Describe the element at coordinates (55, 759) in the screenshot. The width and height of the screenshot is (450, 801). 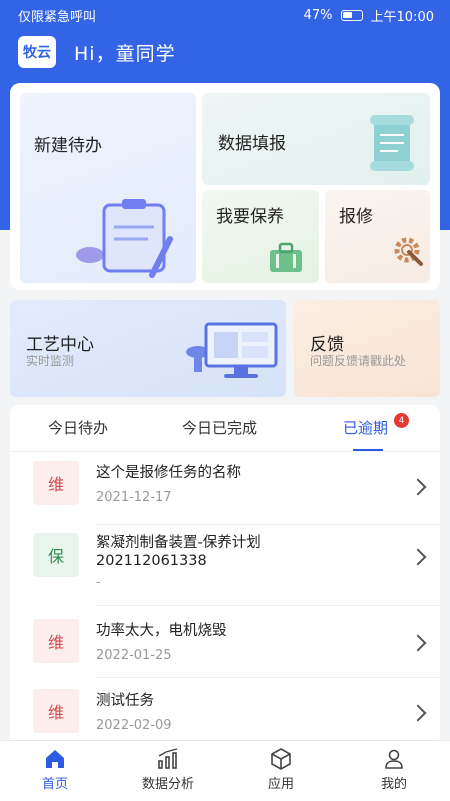
I see `home-icon` at that location.